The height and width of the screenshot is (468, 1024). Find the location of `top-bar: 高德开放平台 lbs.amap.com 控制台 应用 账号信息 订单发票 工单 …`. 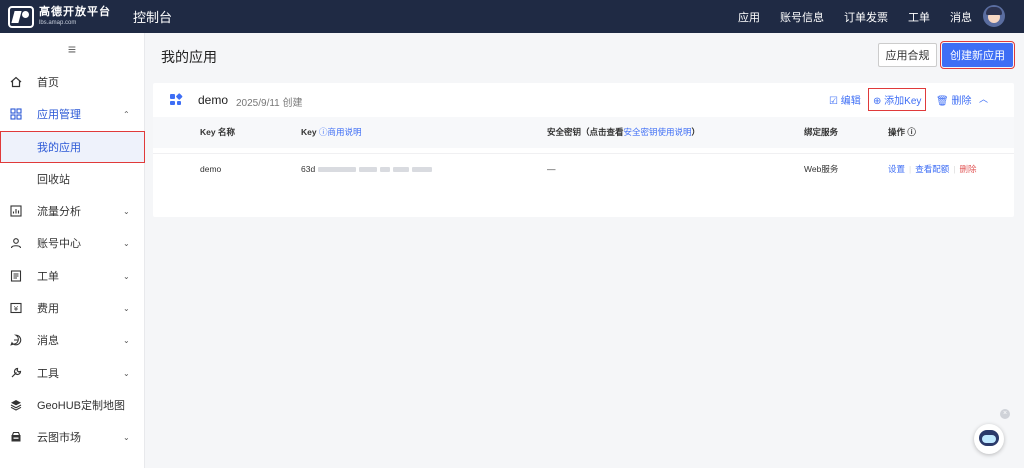

top-bar: 高德开放平台 lbs.amap.com 控制台 应用 账号信息 订单发票 工单 … is located at coordinates (512, 16).